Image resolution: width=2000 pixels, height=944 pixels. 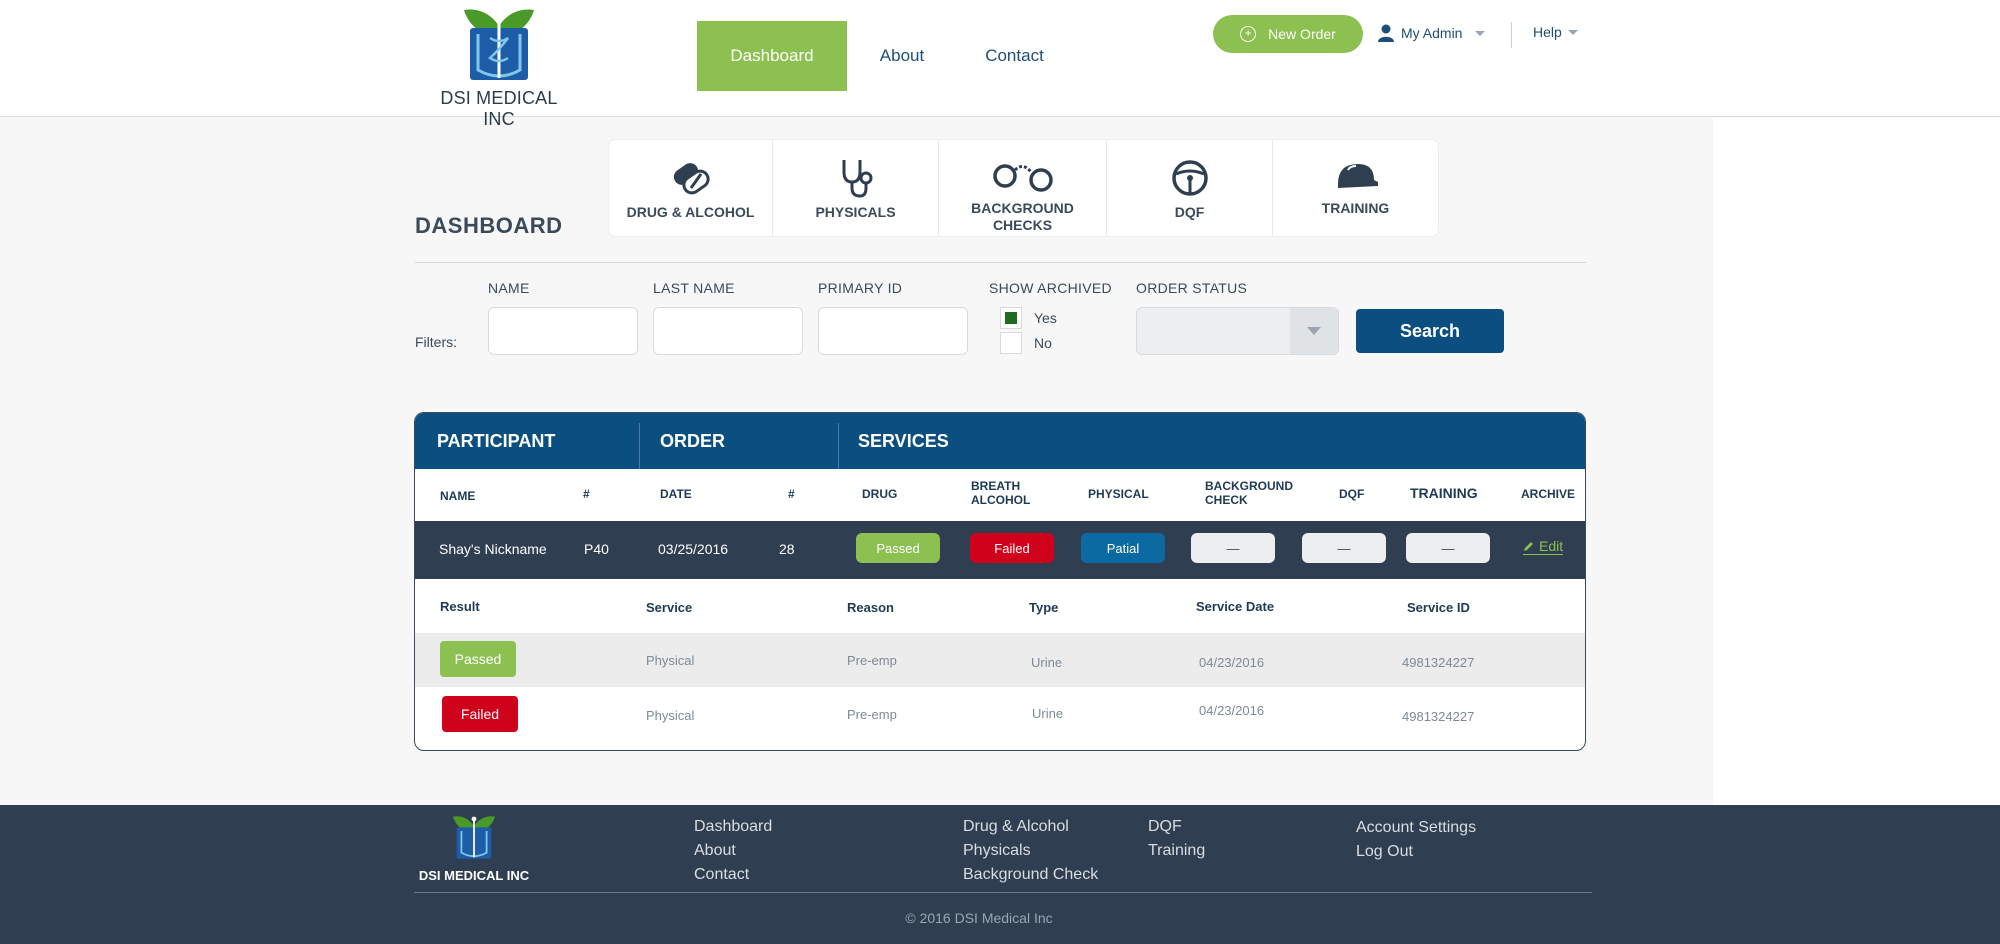 I want to click on plus-circle-icon: +, so click(x=1248, y=34).